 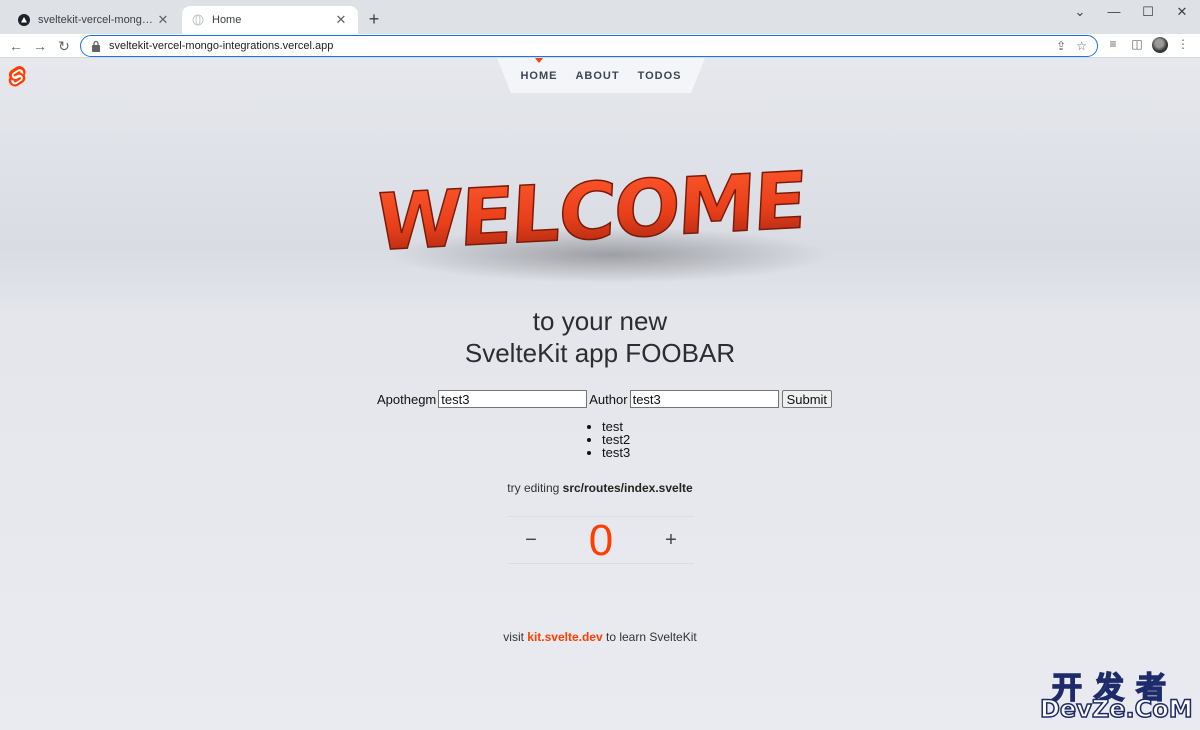 I want to click on nav-item-about: ABOUT, so click(x=597, y=75).